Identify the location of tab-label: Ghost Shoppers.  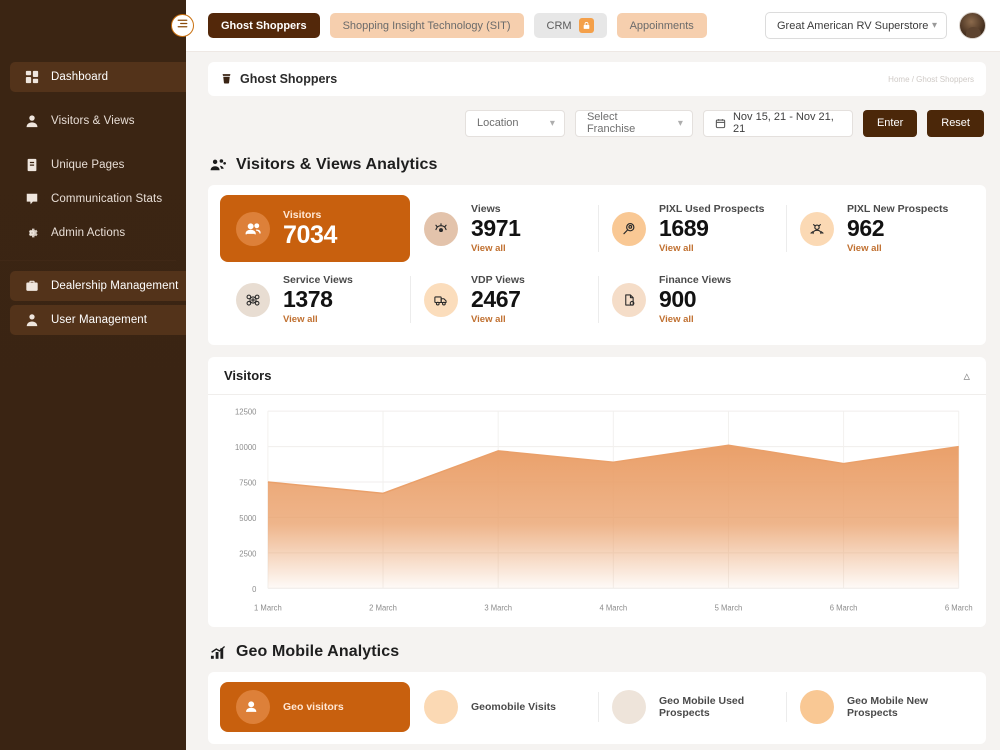
(264, 25).